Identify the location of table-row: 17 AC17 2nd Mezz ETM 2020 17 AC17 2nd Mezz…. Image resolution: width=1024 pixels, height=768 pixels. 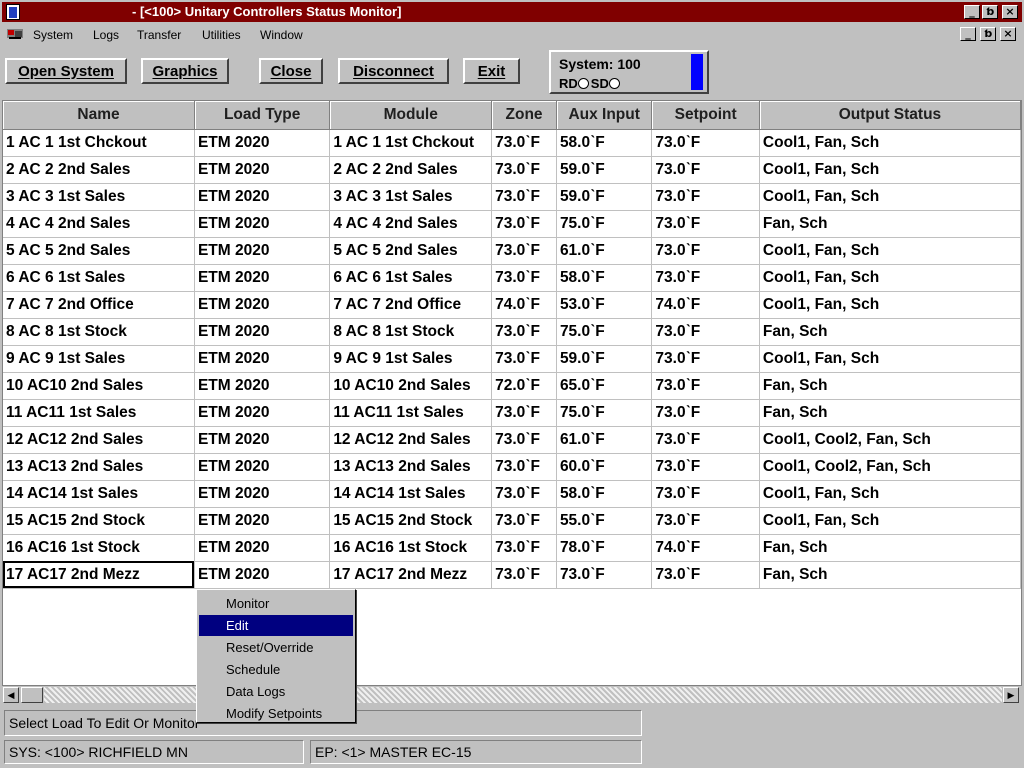
(512, 575).